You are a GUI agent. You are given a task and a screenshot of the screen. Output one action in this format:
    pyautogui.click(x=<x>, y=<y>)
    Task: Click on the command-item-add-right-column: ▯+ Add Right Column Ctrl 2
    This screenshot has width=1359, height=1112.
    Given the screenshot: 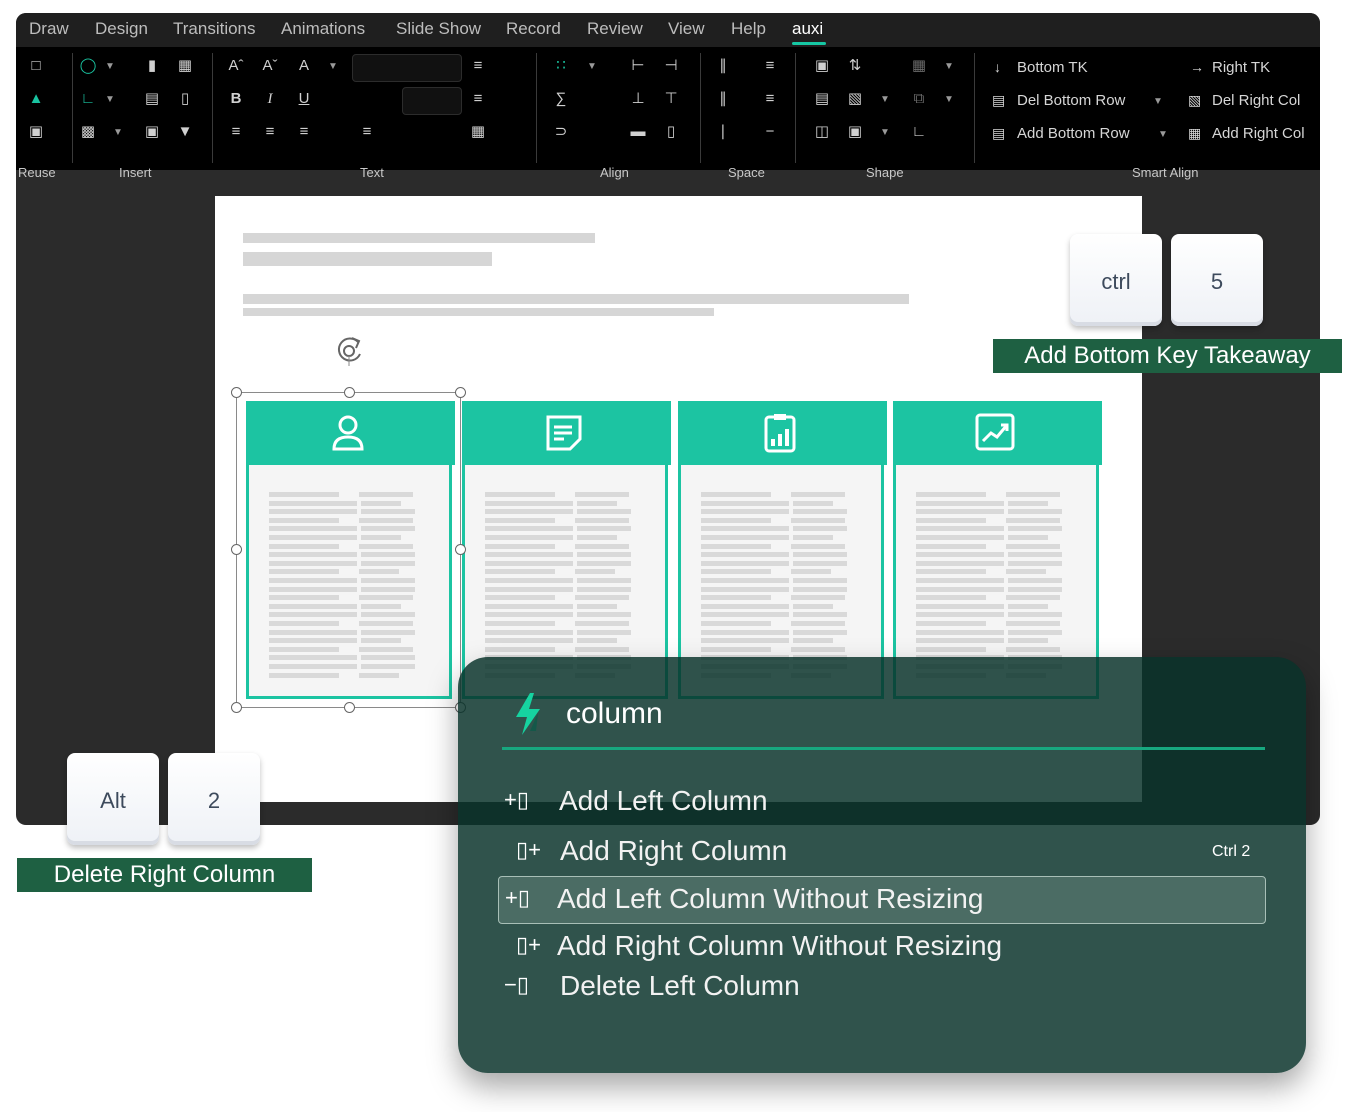 What is the action you would take?
    pyautogui.click(x=882, y=853)
    